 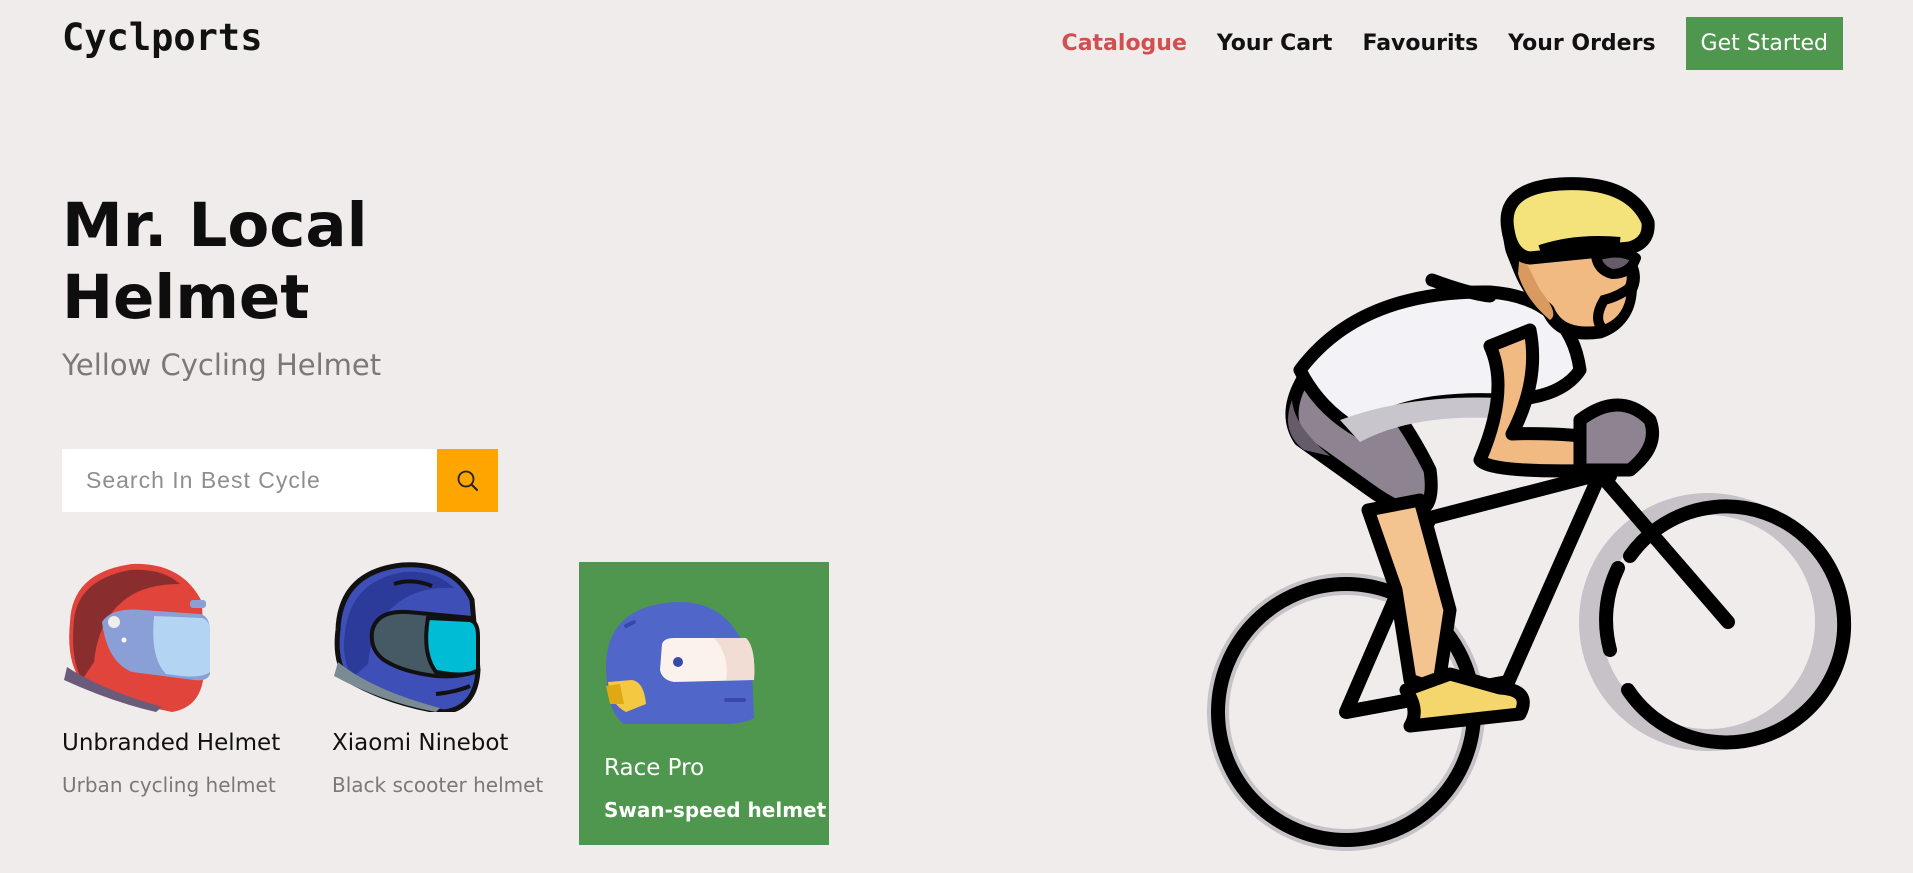 I want to click on product-description: Black scooter helmet, so click(x=438, y=785).